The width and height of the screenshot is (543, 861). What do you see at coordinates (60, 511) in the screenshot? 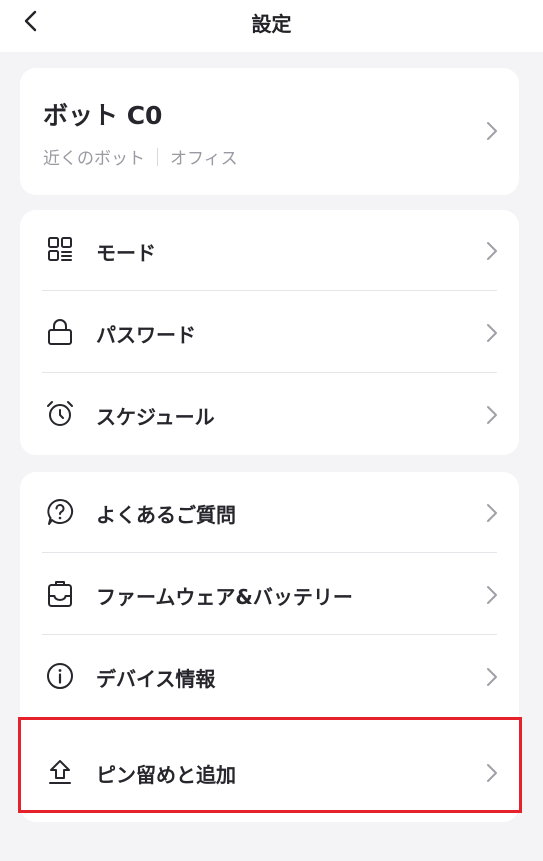
I see `question-icon` at bounding box center [60, 511].